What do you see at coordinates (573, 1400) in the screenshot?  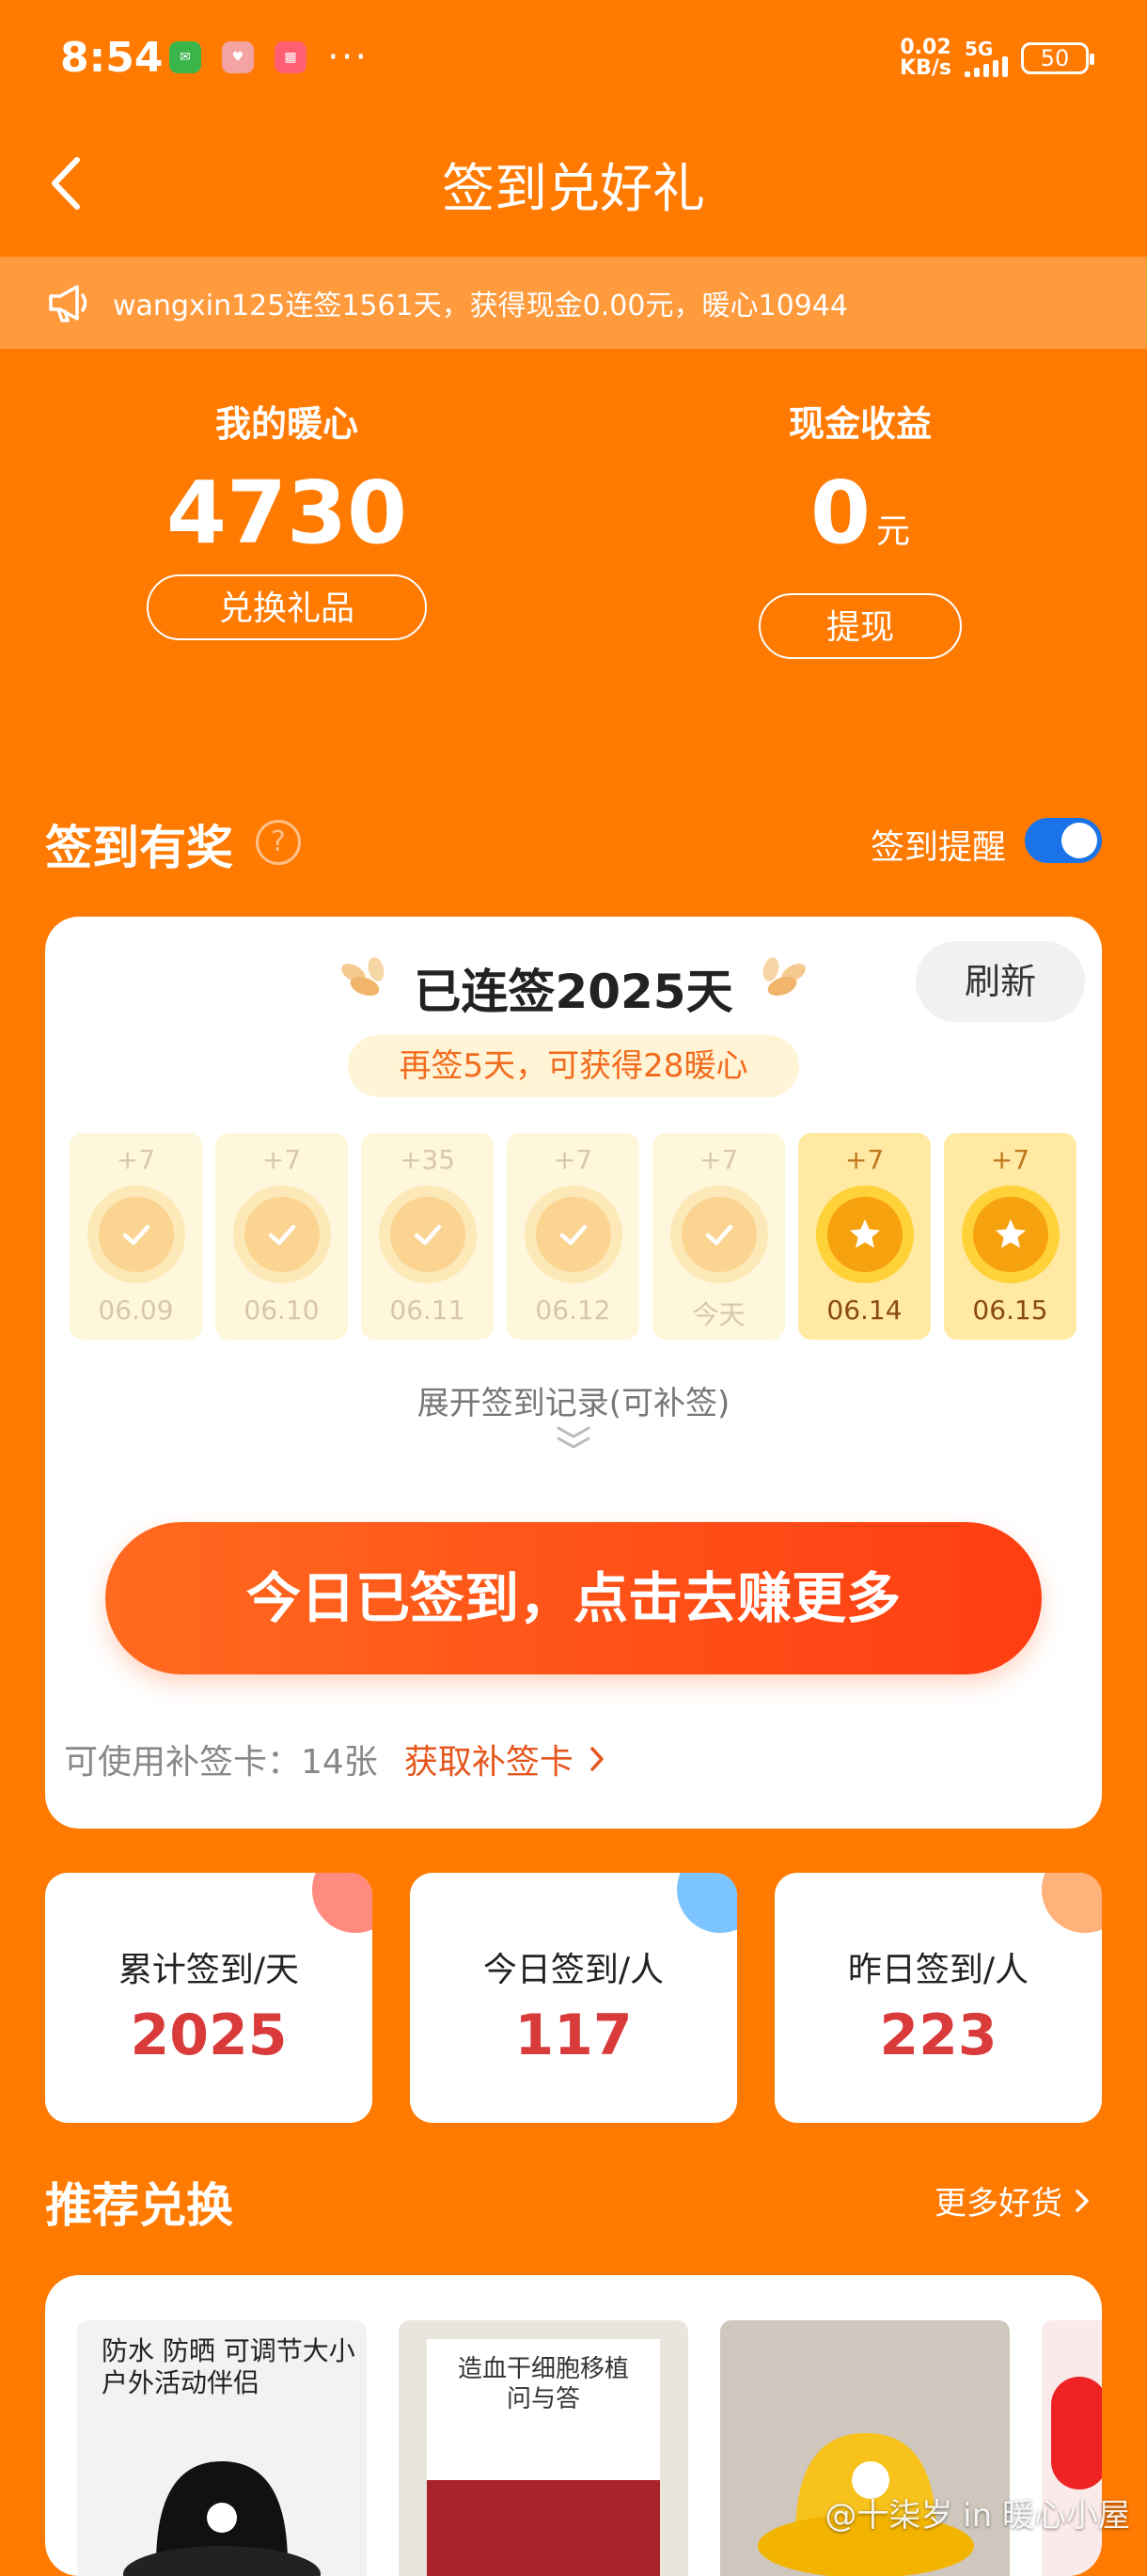 I see `expand-records-link: 展开签到记录(可补签)` at bounding box center [573, 1400].